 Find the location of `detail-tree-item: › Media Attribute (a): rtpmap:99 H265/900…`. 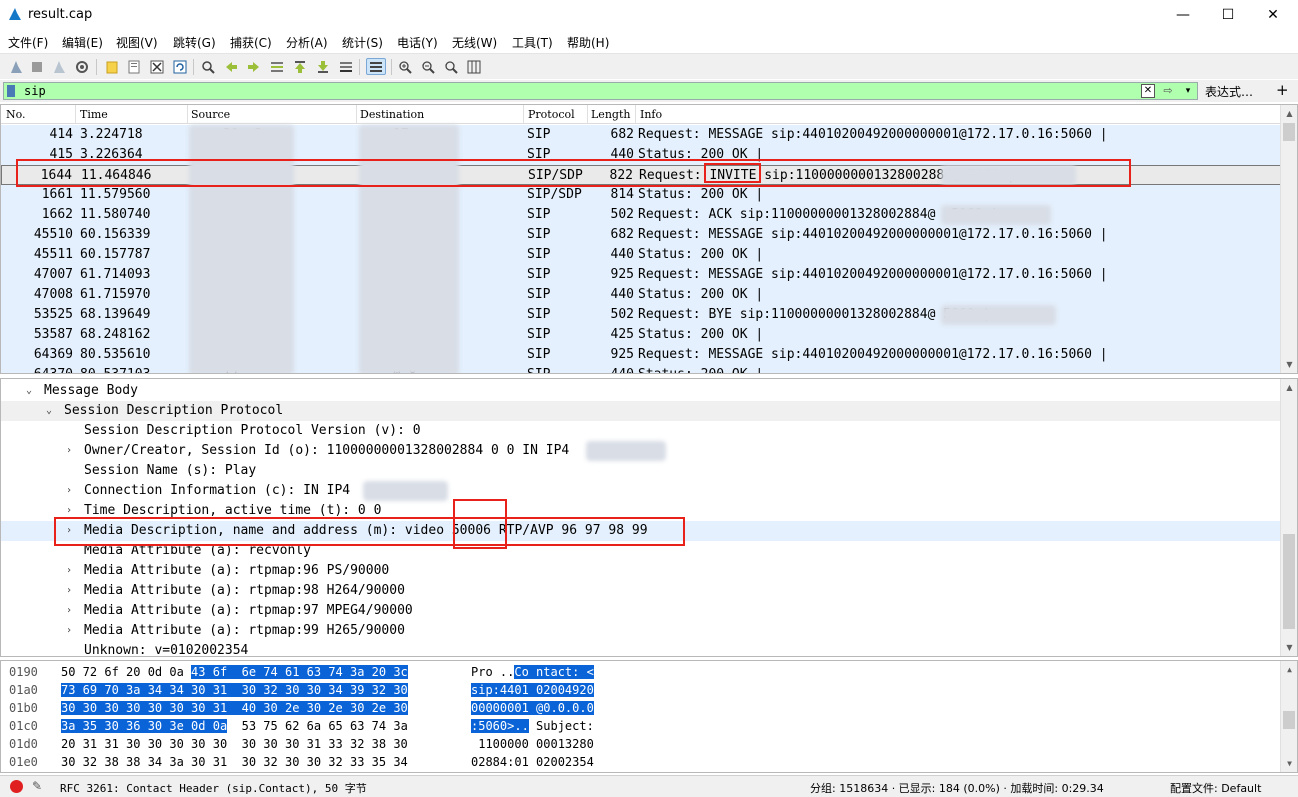

detail-tree-item: › Media Attribute (a): rtpmap:99 H265/900… is located at coordinates (641, 631).